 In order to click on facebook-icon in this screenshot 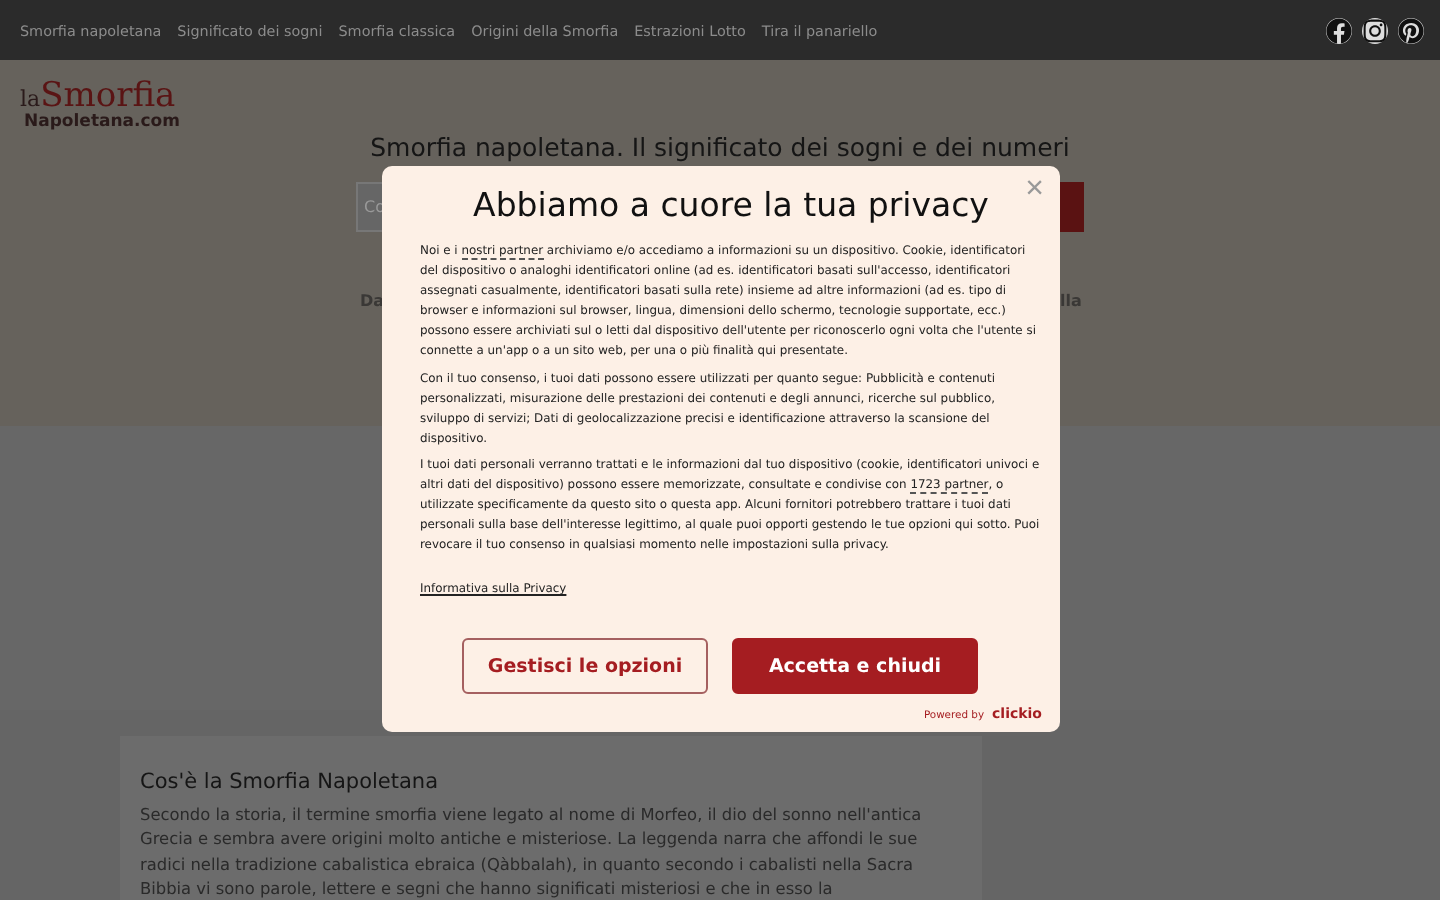, I will do `click(1339, 30)`.